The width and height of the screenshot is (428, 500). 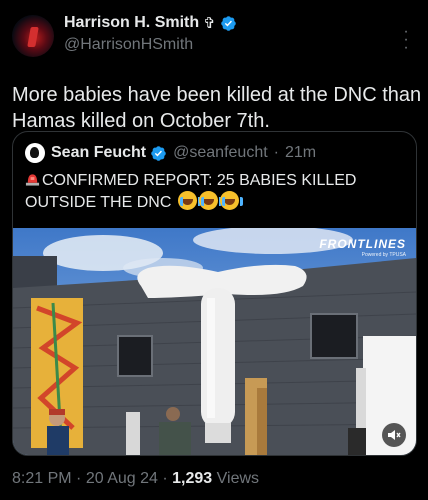 What do you see at coordinates (42, 478) in the screenshot?
I see `tweet-time: 8:21 PM` at bounding box center [42, 478].